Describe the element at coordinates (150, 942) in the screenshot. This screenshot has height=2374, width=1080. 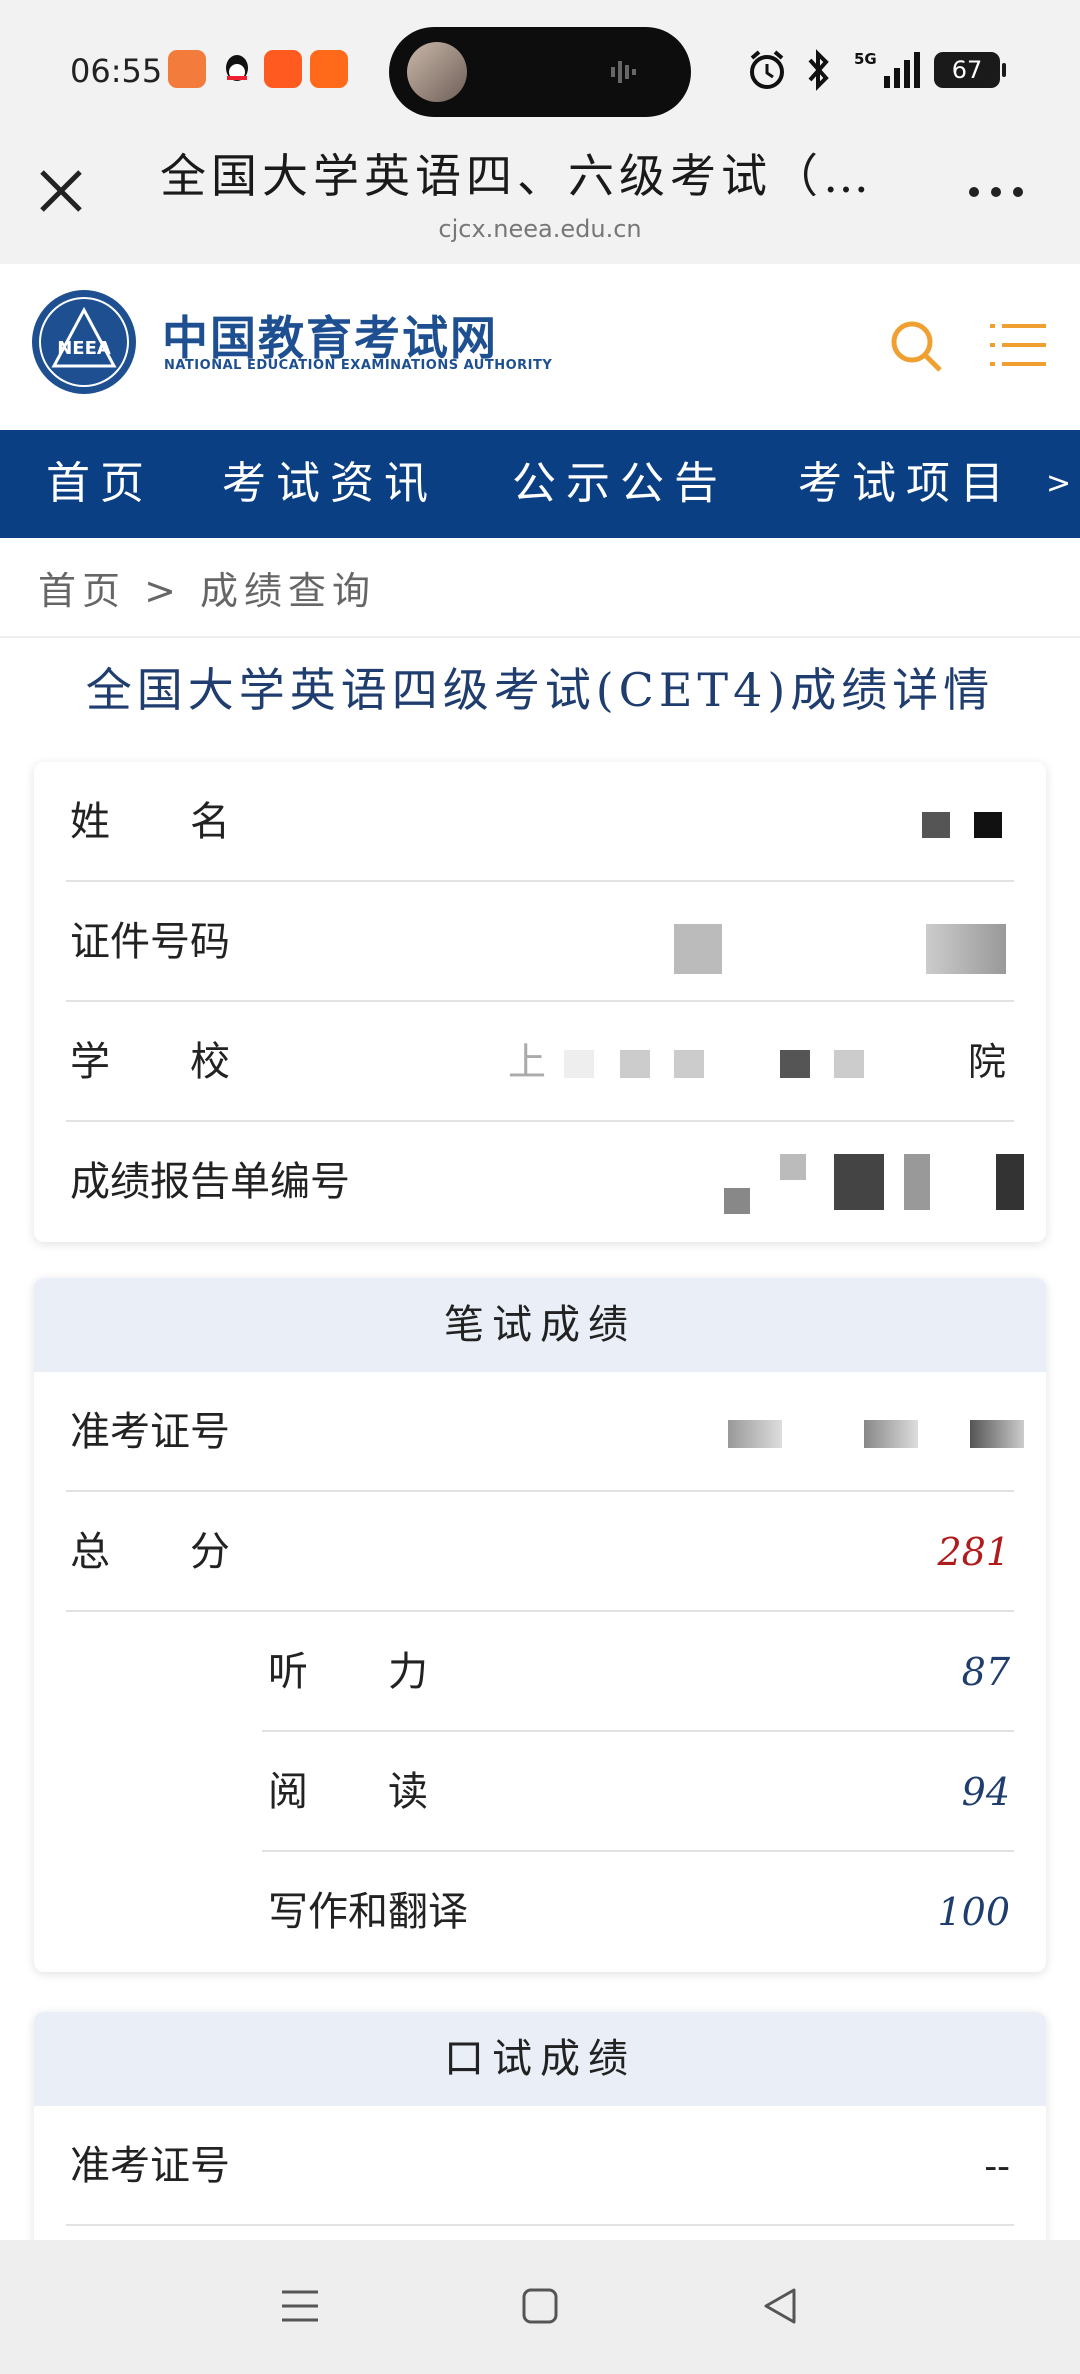
I see `id-label: 证件号码` at that location.